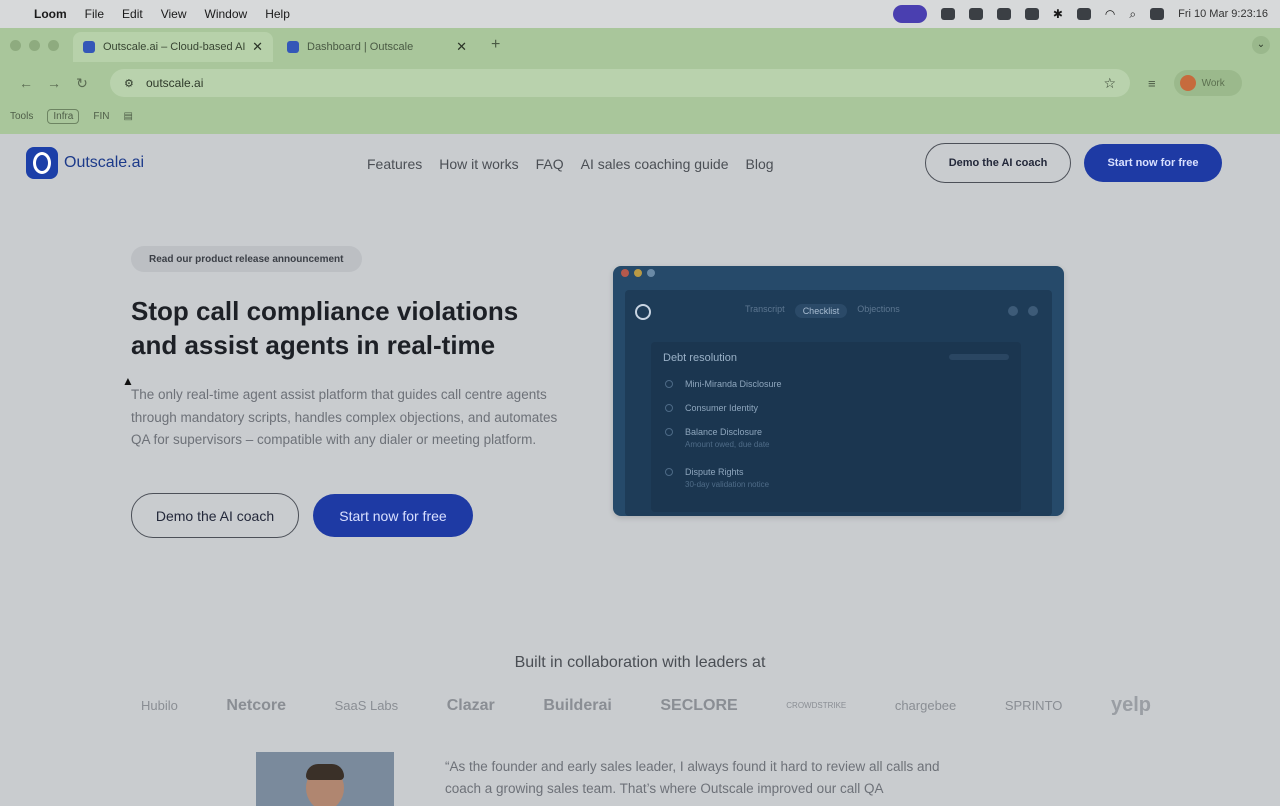 Image resolution: width=1280 pixels, height=806 pixels. Describe the element at coordinates (624, 83) in the screenshot. I see `url-text: outscale.ai` at that location.